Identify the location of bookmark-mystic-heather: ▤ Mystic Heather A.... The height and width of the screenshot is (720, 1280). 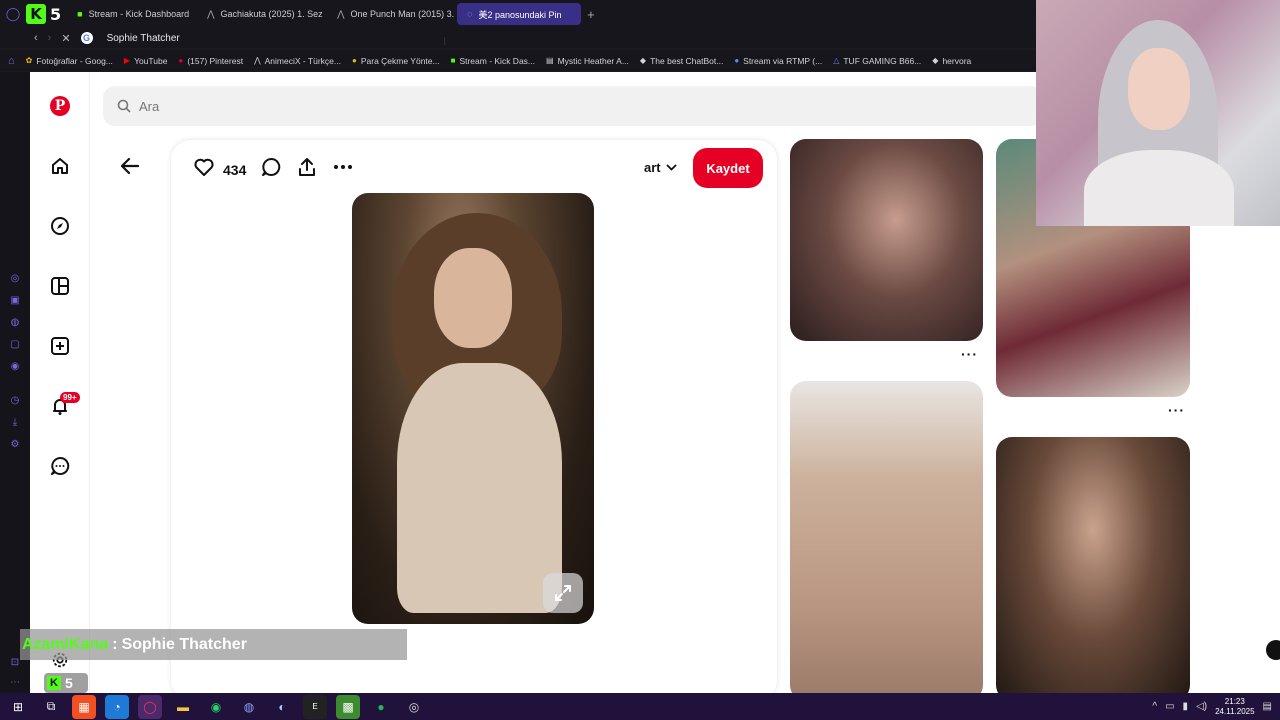
(587, 61).